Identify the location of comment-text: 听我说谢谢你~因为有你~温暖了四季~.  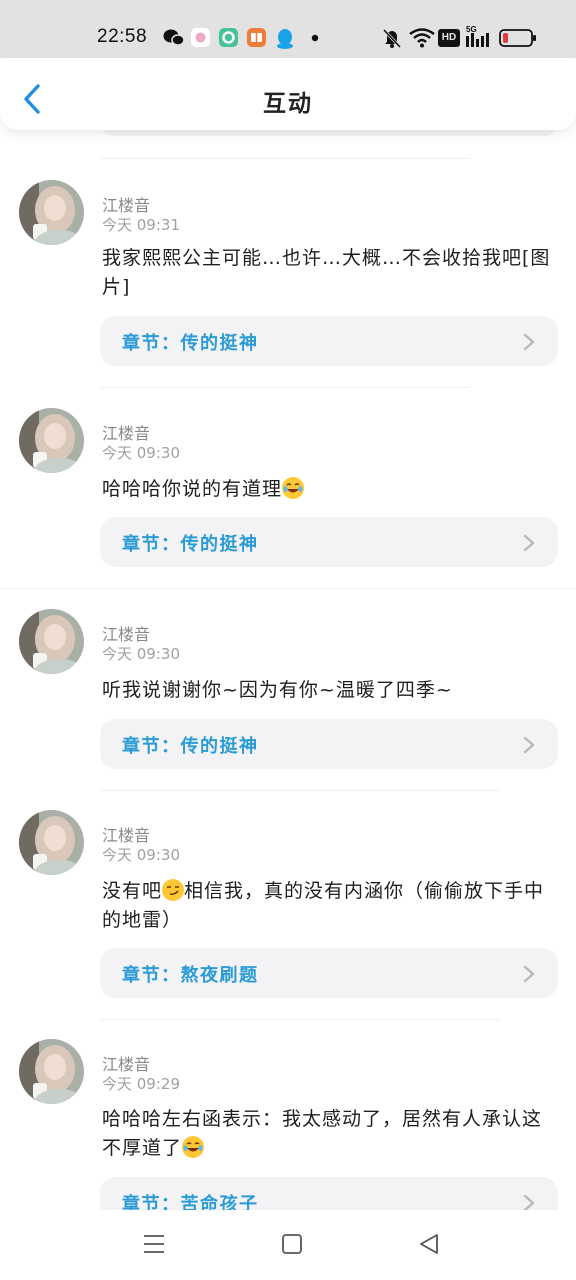
(277, 690).